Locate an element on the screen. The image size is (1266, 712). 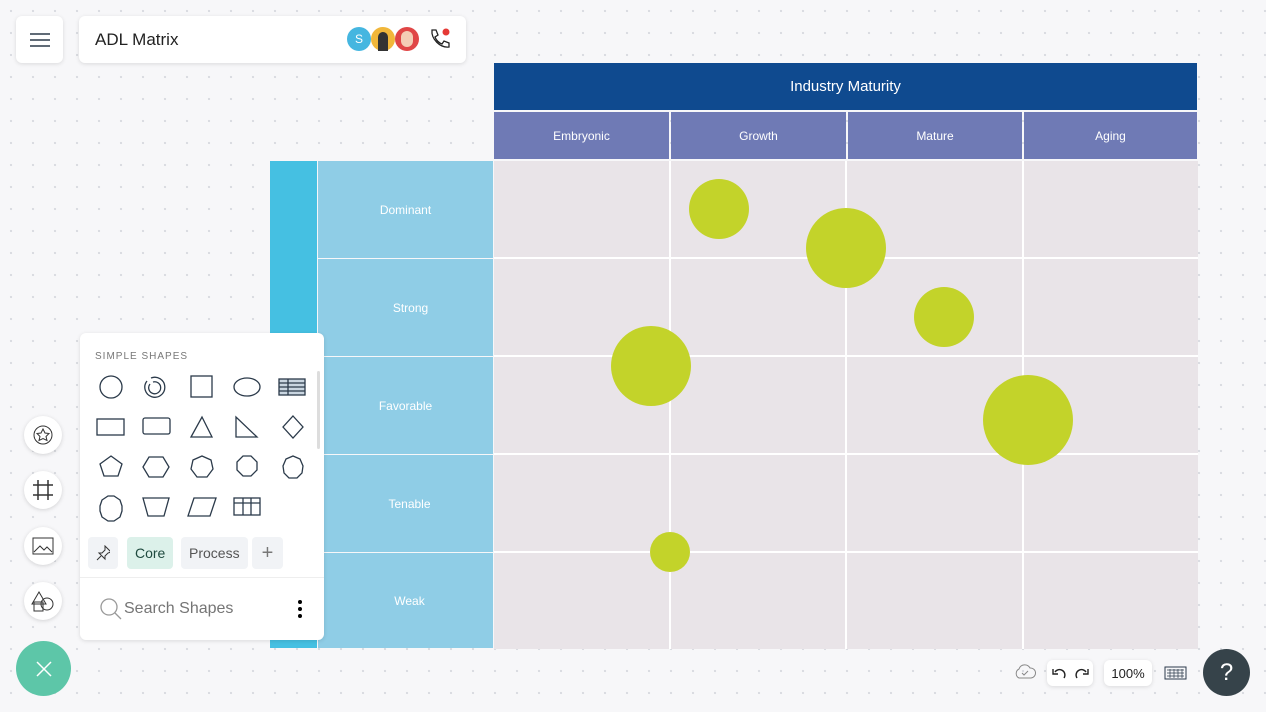
hexagon-shape is located at coordinates (156, 467).